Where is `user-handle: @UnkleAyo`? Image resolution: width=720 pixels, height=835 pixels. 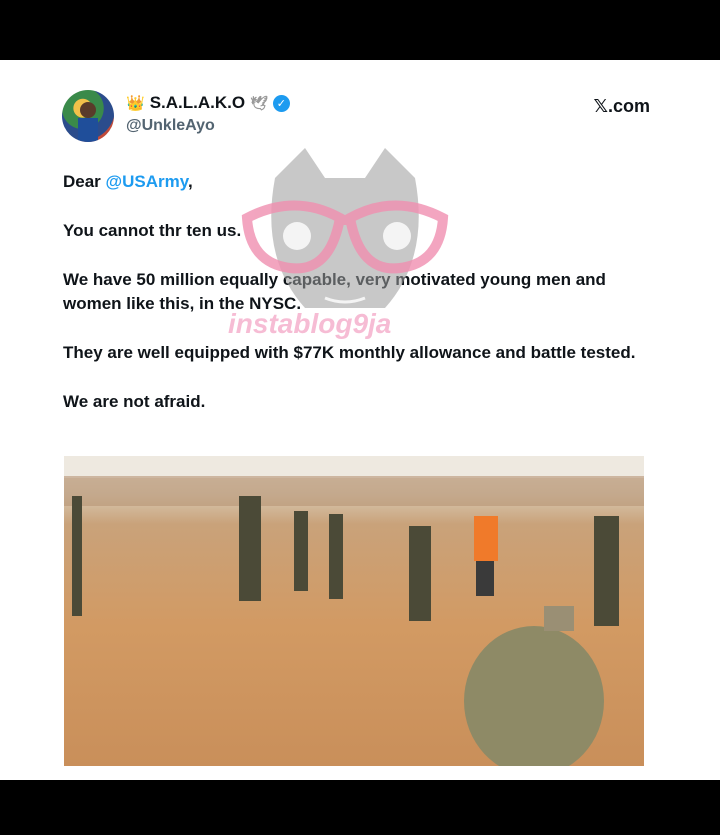
user-handle: @UnkleAyo is located at coordinates (170, 126).